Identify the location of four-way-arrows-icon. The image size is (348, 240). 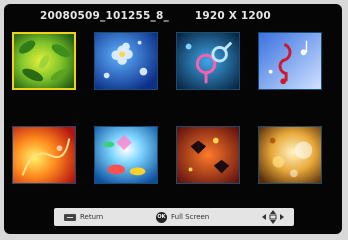
(273, 217).